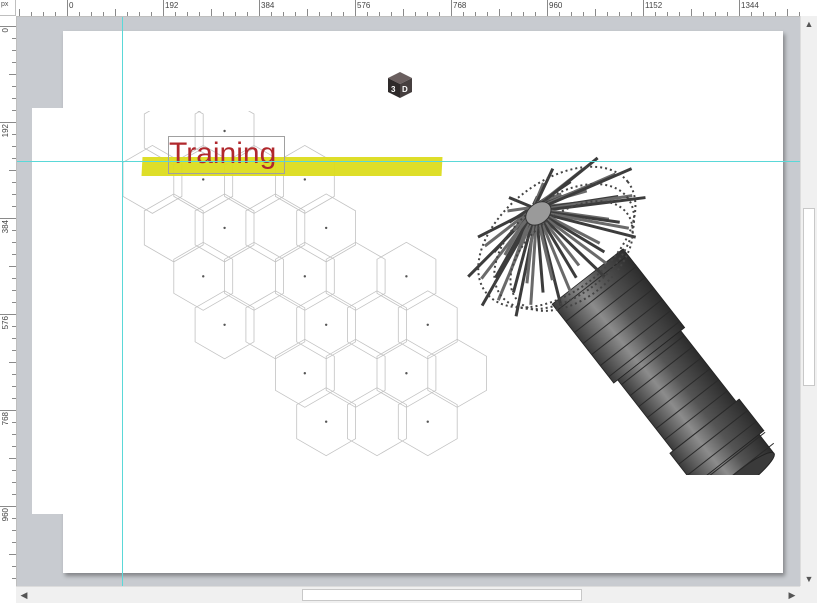 This screenshot has width=817, height=603. What do you see at coordinates (222, 154) in the screenshot?
I see `slide-title: Training` at bounding box center [222, 154].